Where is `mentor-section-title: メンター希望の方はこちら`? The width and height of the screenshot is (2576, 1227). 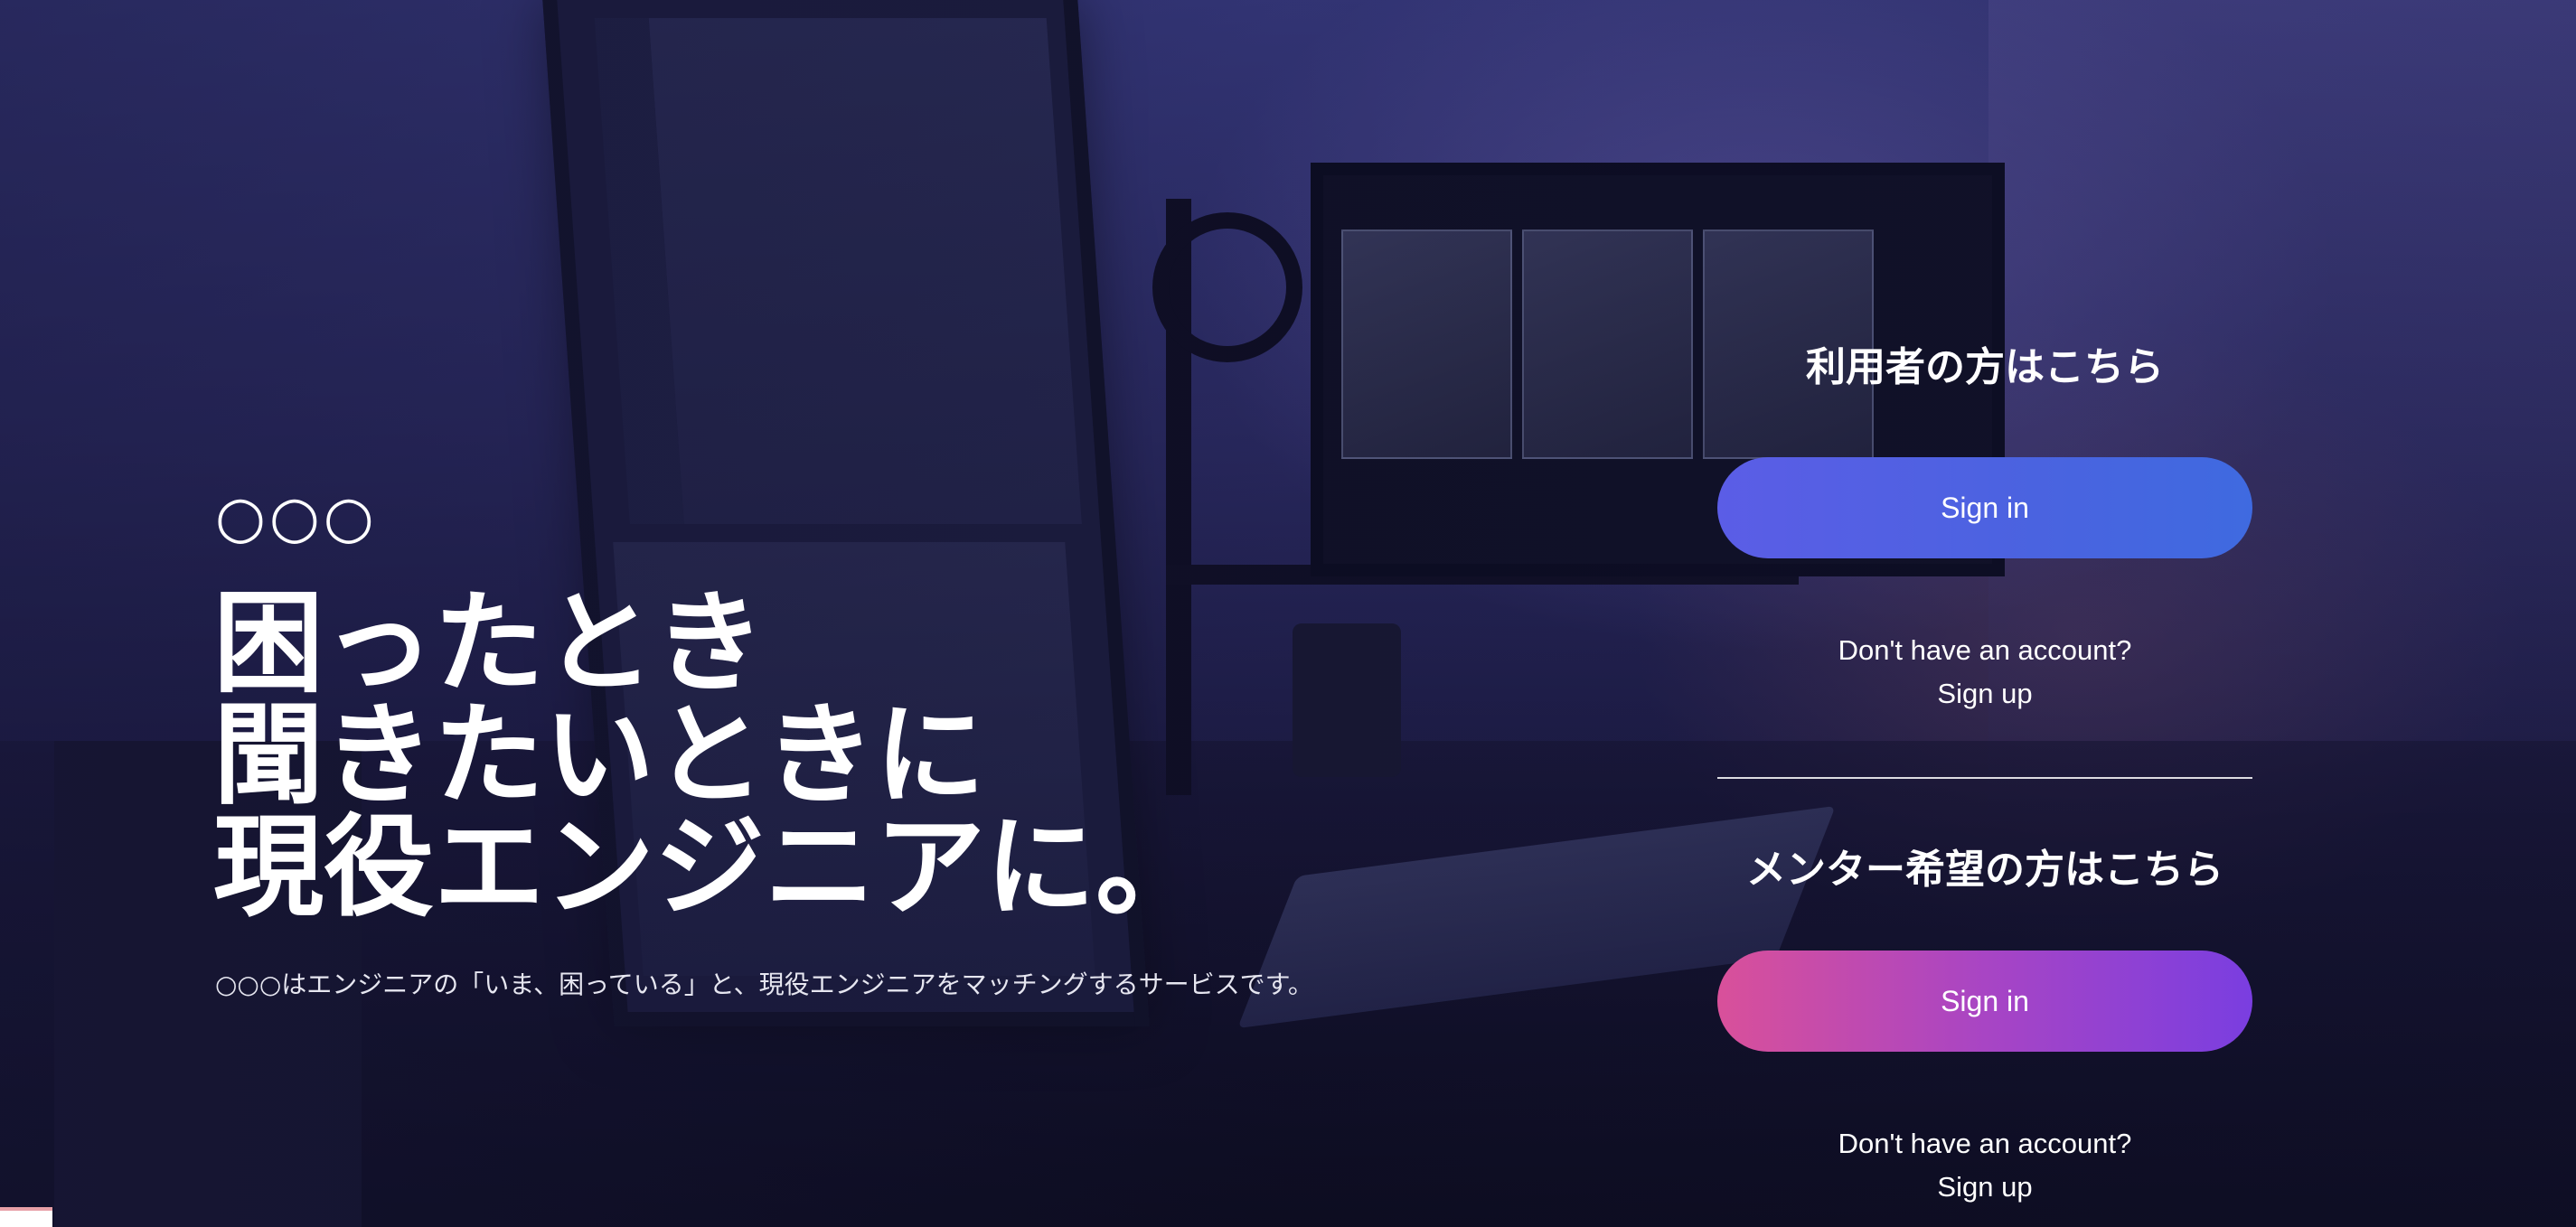
mentor-section-title: メンター希望の方はこちら is located at coordinates (1985, 870).